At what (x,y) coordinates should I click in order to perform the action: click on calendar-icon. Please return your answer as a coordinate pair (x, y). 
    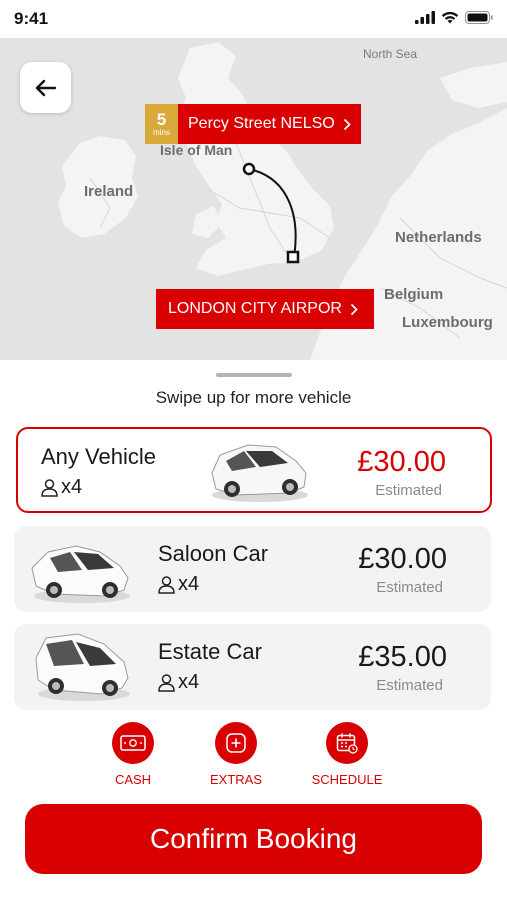
    Looking at the image, I should click on (347, 743).